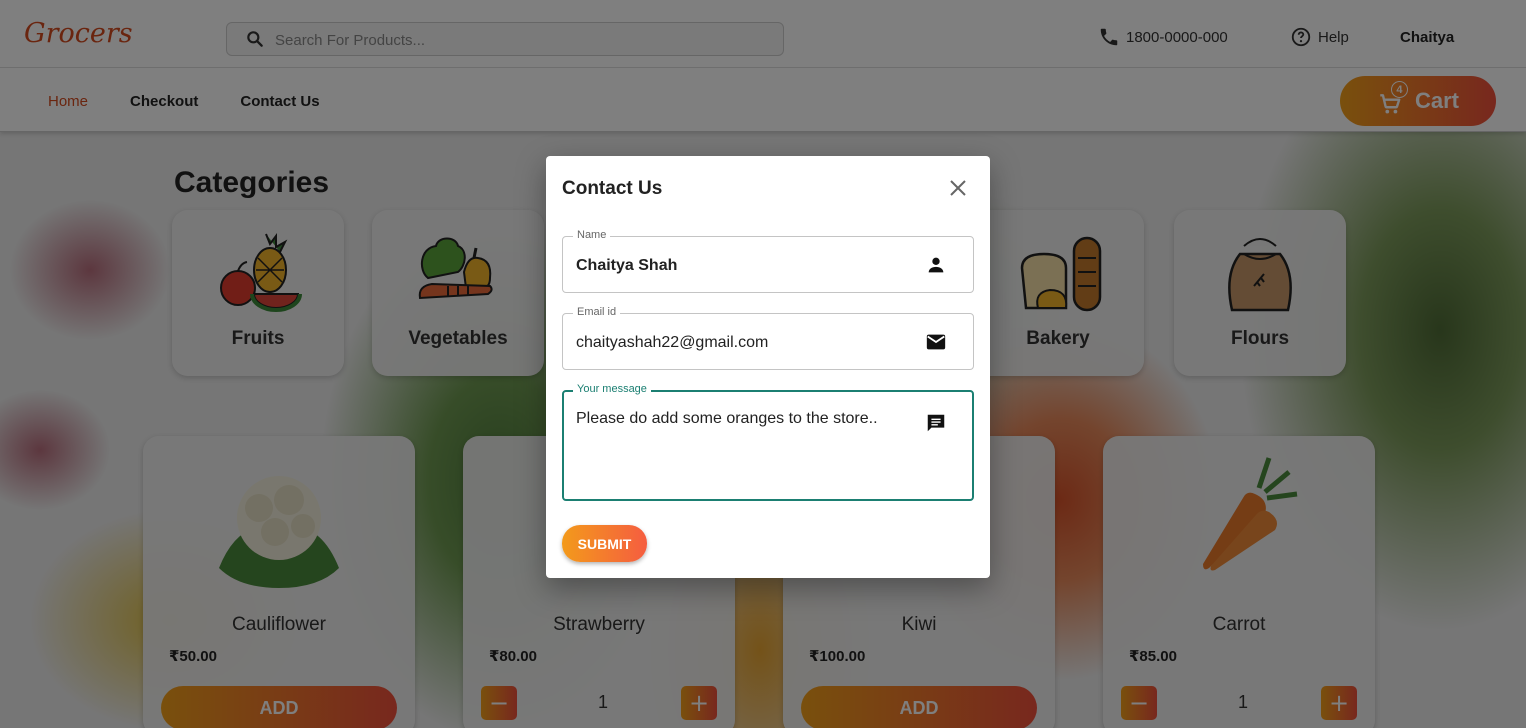  I want to click on mail-icon, so click(936, 342).